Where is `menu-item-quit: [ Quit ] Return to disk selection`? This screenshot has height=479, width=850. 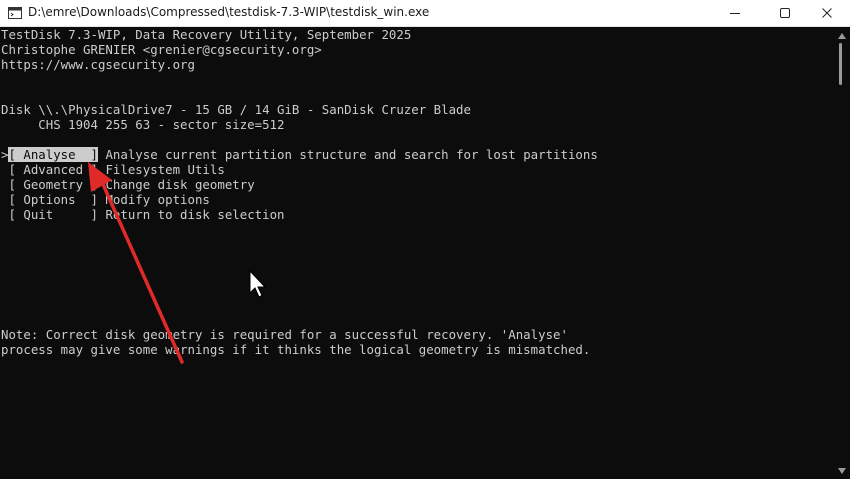
menu-item-quit: [ Quit ] Return to disk selection is located at coordinates (143, 214).